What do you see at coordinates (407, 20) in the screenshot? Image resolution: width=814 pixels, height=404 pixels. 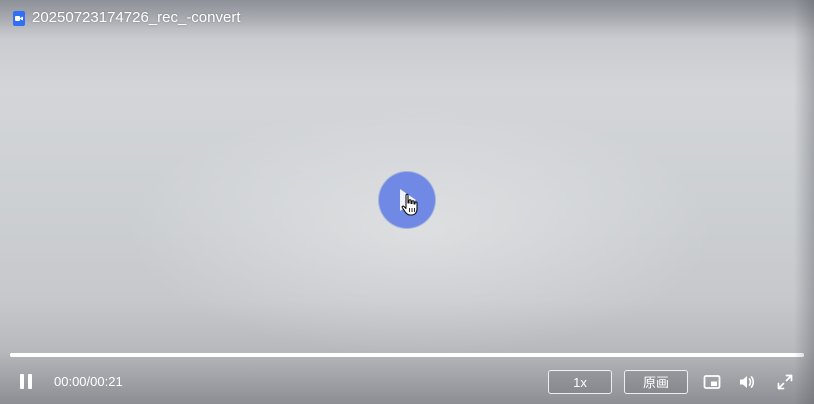 I see `title-bar: 20250723174726_rec_-convert` at bounding box center [407, 20].